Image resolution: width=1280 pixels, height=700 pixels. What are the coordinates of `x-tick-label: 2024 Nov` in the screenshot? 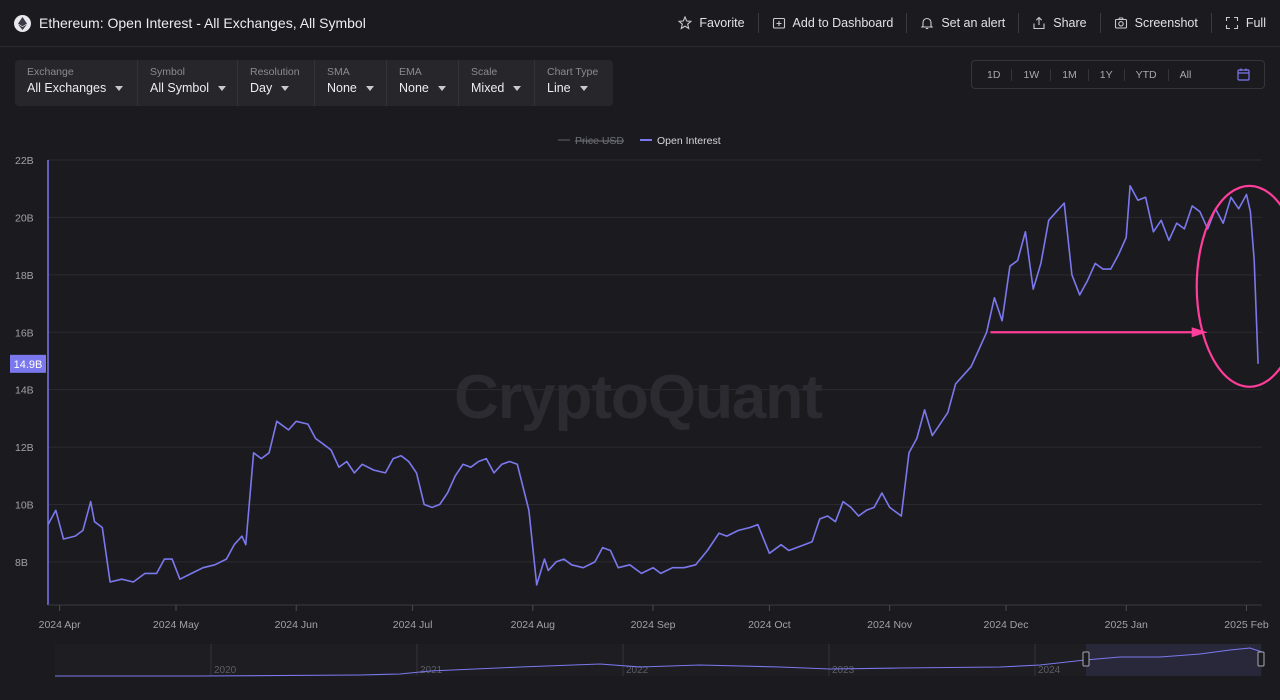 It's located at (890, 625).